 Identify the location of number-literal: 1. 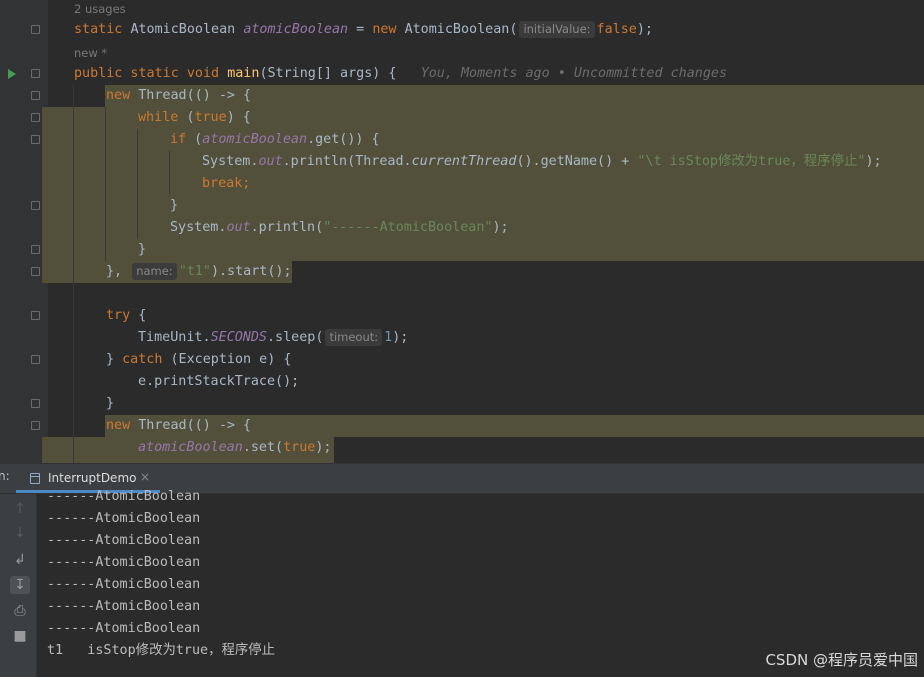
(388, 337).